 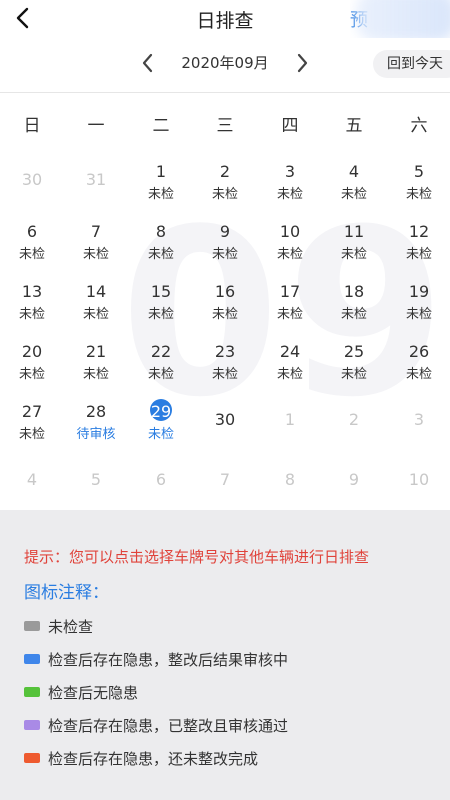 I want to click on day-number: 6, so click(x=161, y=479).